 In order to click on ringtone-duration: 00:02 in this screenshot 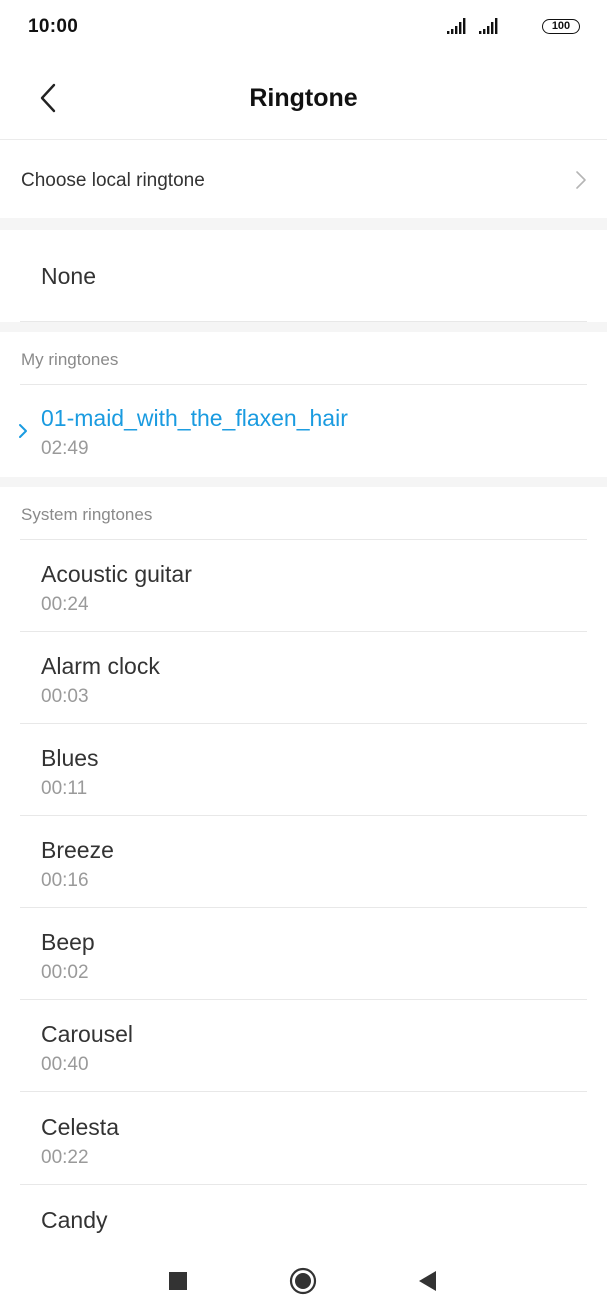, I will do `click(65, 972)`.